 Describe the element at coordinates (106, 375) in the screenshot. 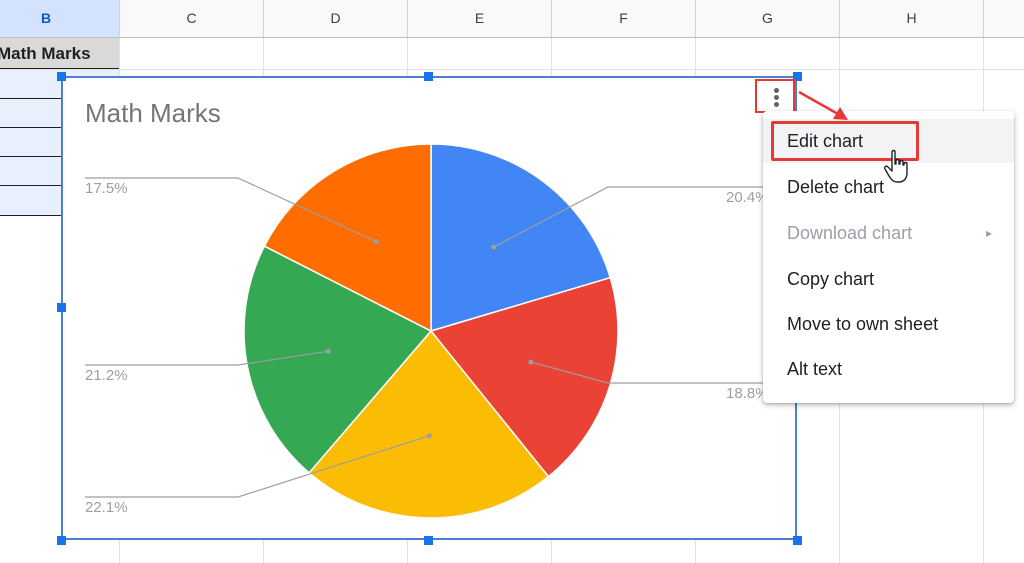

I see `slice-label-21-2: 21.2%` at that location.